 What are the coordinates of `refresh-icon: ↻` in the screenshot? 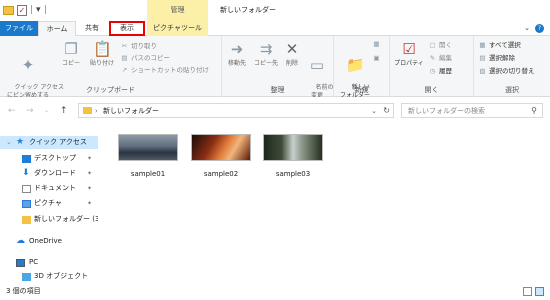 It's located at (386, 111).